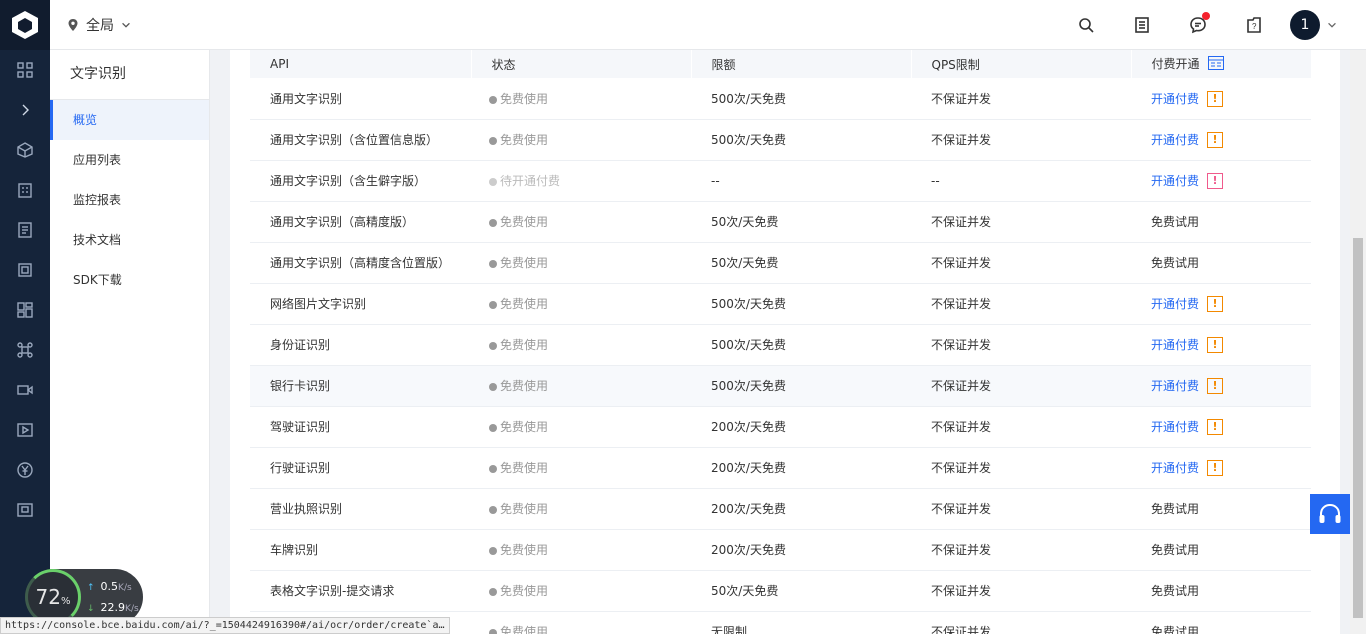 Image resolution: width=1366 pixels, height=634 pixels. What do you see at coordinates (342, 222) in the screenshot?
I see `cell-api-name: 通用文字识别（高精度版）` at bounding box center [342, 222].